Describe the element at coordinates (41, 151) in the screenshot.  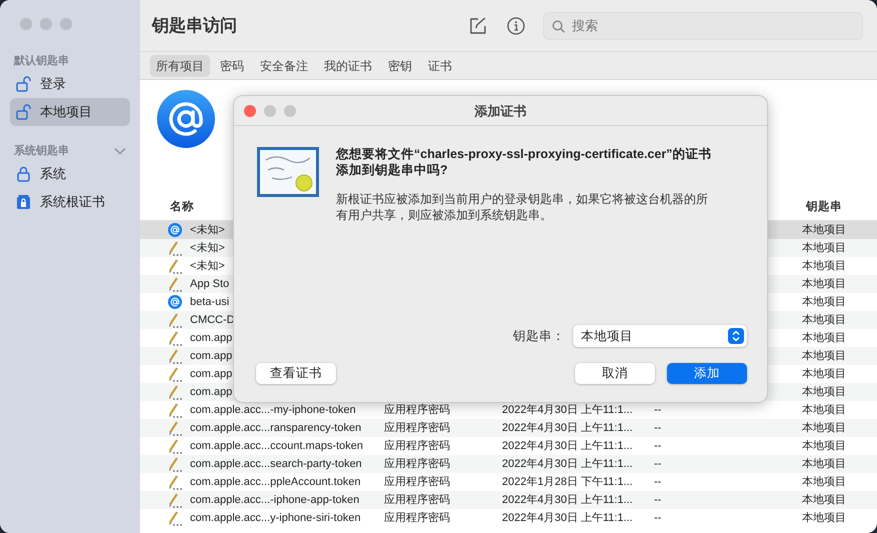
I see `sidebar-section-title: 系统钥匙串` at that location.